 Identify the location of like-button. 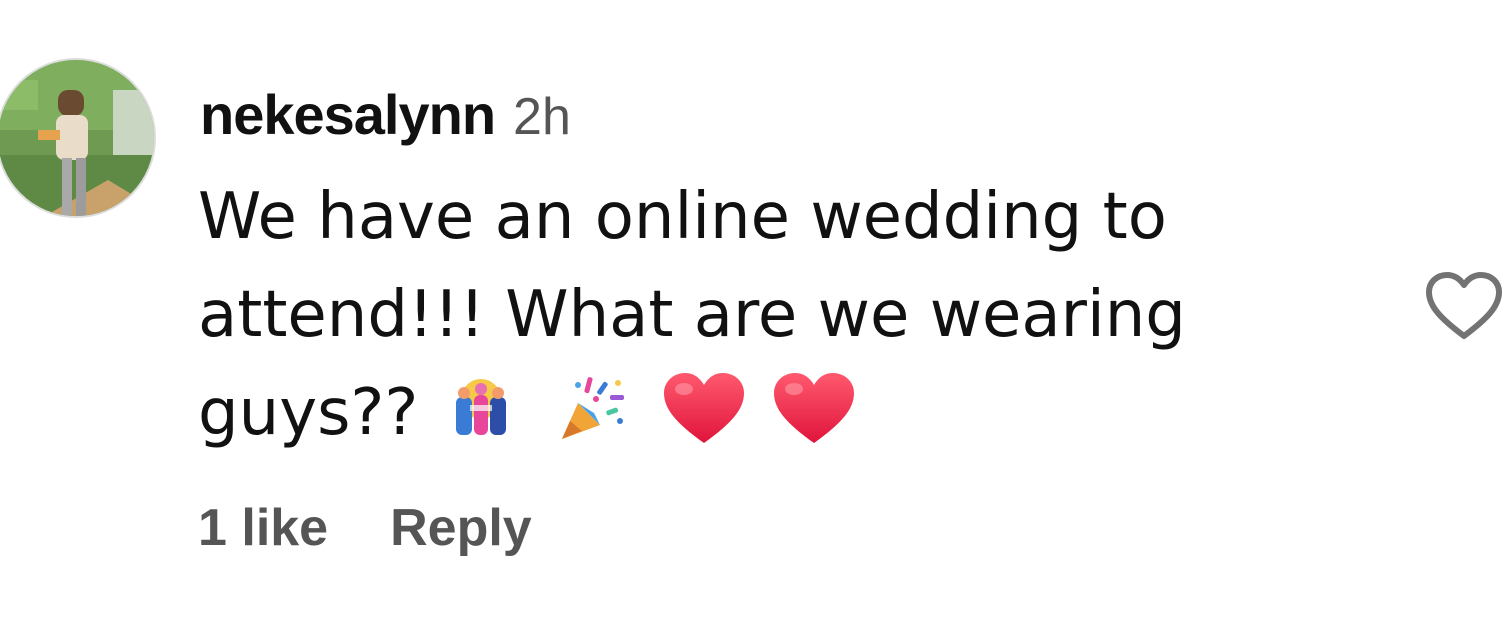
(1464, 306).